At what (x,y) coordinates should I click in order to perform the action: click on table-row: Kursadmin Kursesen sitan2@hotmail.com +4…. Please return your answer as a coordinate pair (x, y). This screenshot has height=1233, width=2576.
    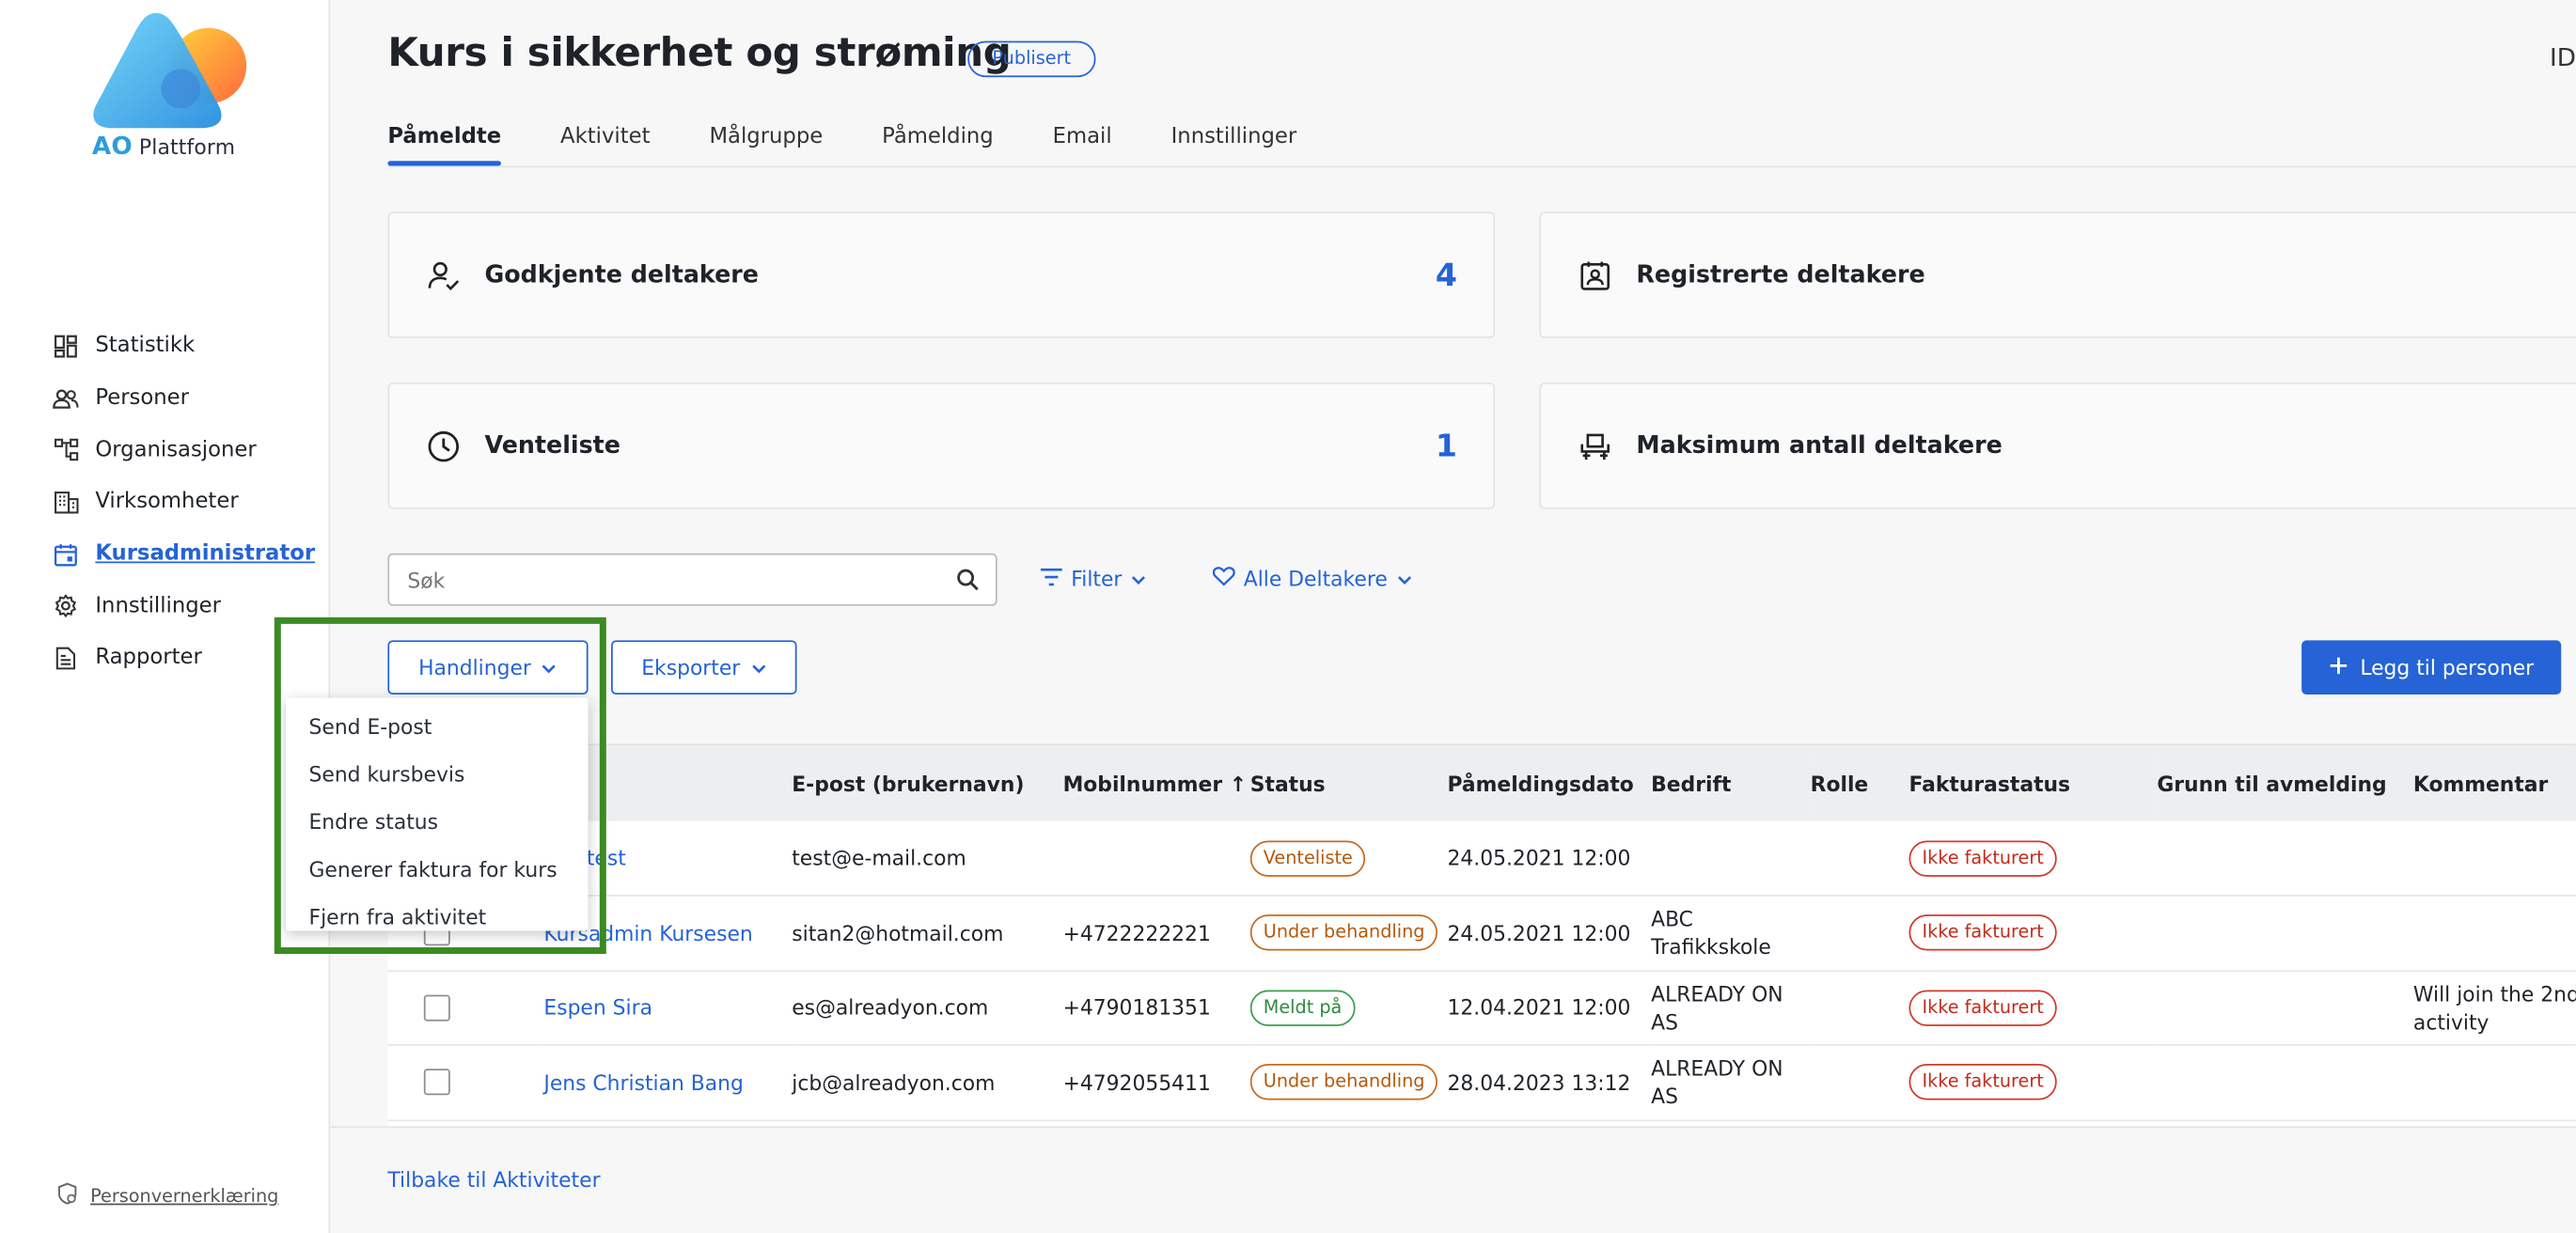
    Looking at the image, I should click on (1482, 933).